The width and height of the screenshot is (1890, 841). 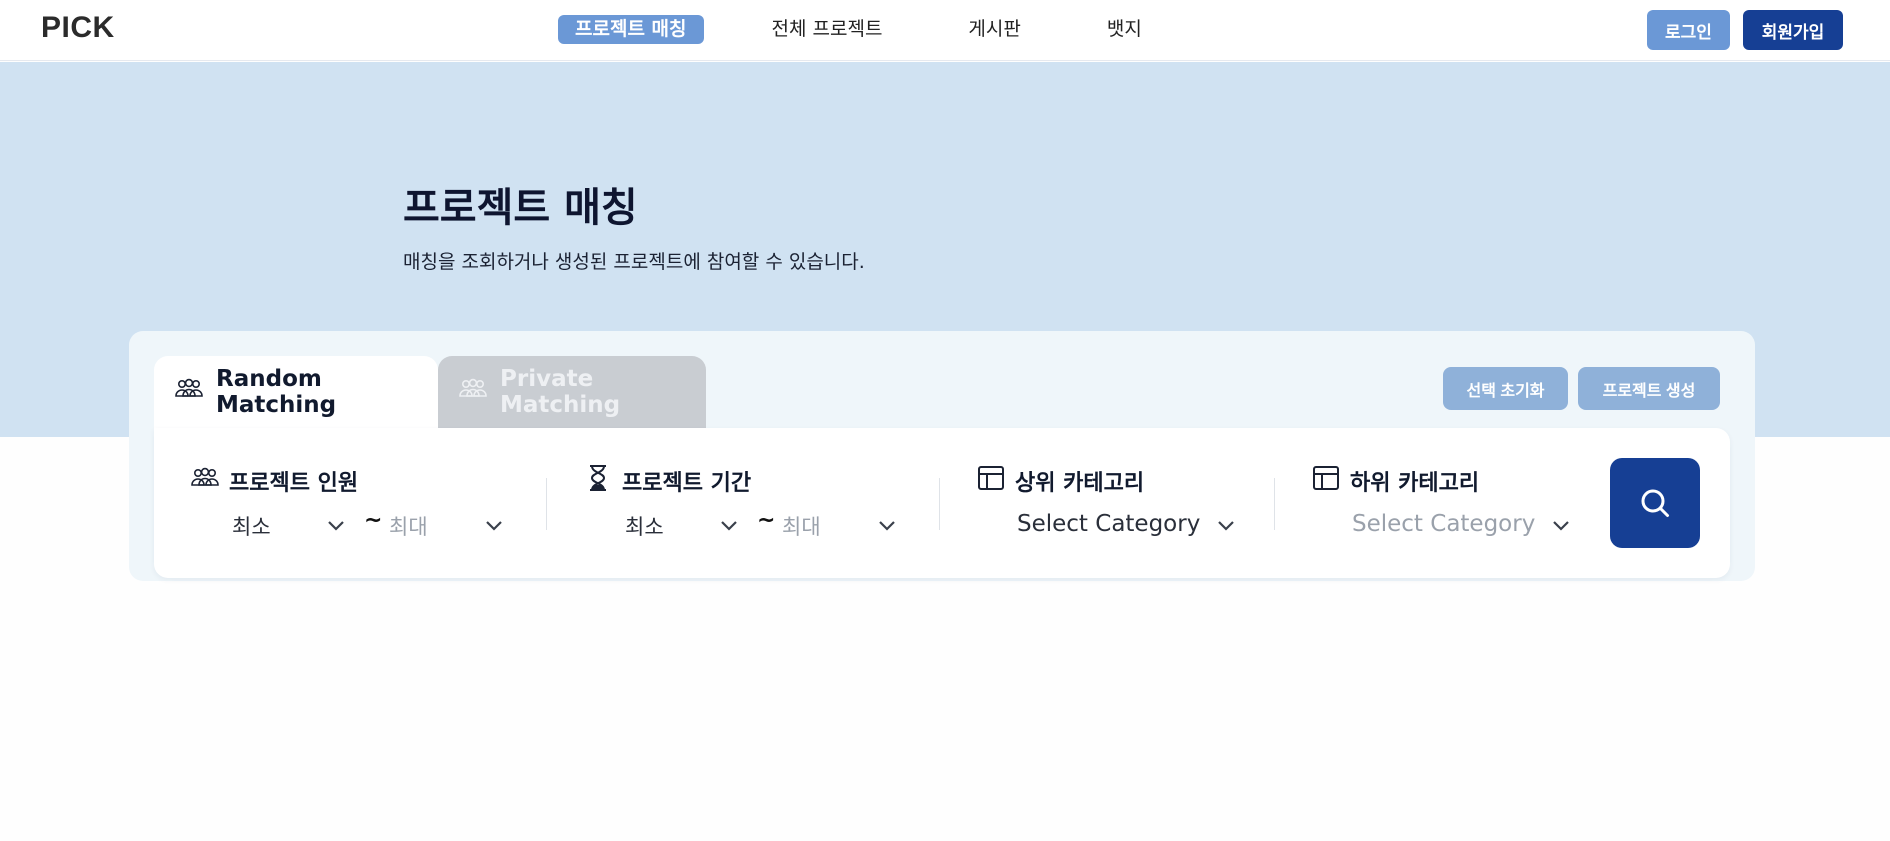 What do you see at coordinates (1793, 30) in the screenshot?
I see `signup-button: 회원가입` at bounding box center [1793, 30].